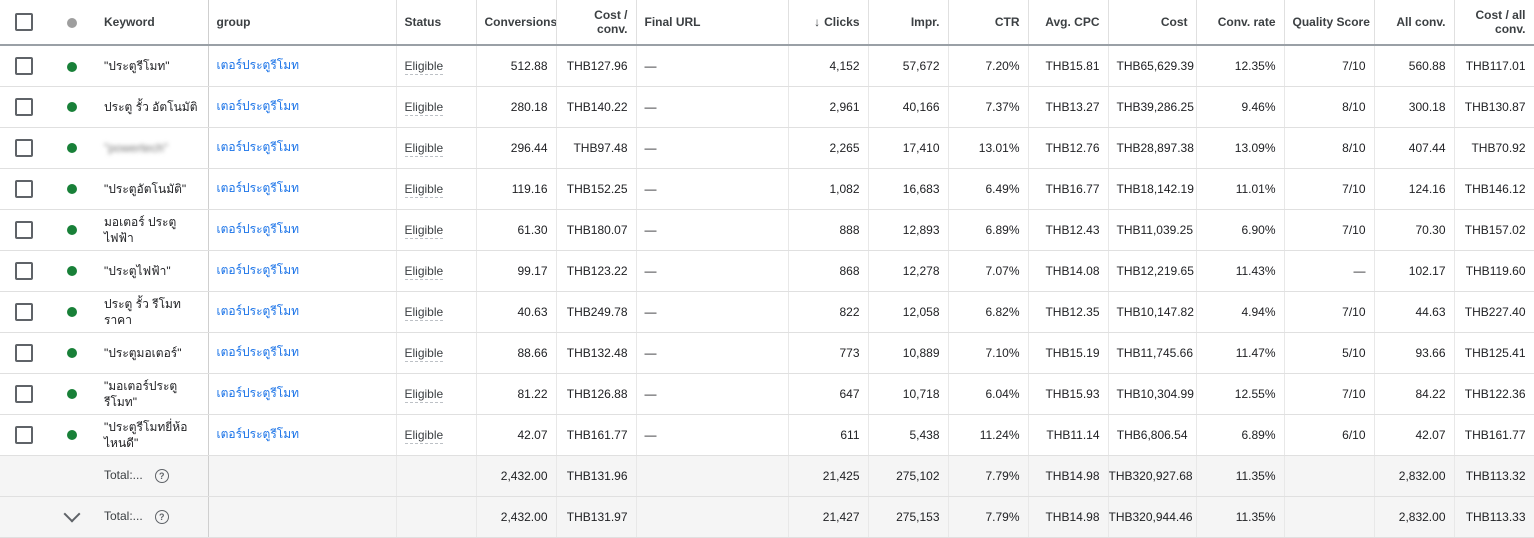 This screenshot has width=1534, height=538. I want to click on col-cost-per-conv: Cost / conv., so click(596, 23).